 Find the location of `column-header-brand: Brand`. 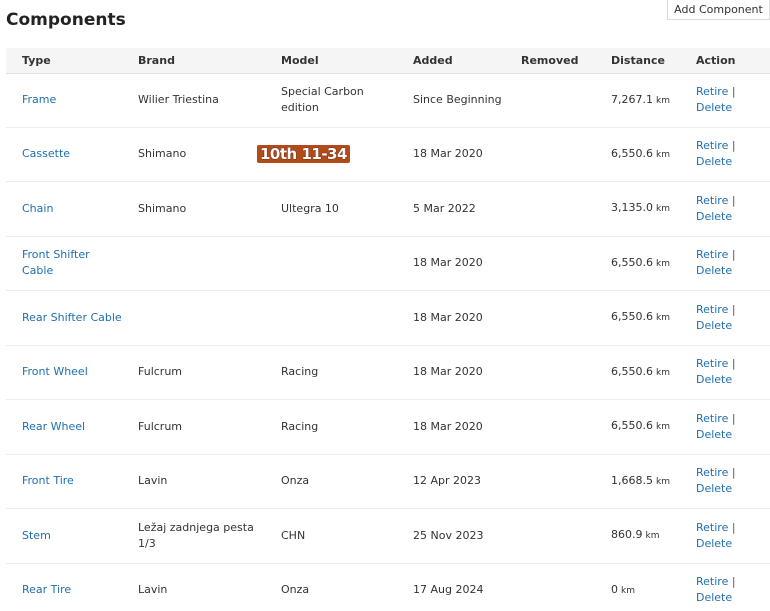

column-header-brand: Brand is located at coordinates (193, 61).